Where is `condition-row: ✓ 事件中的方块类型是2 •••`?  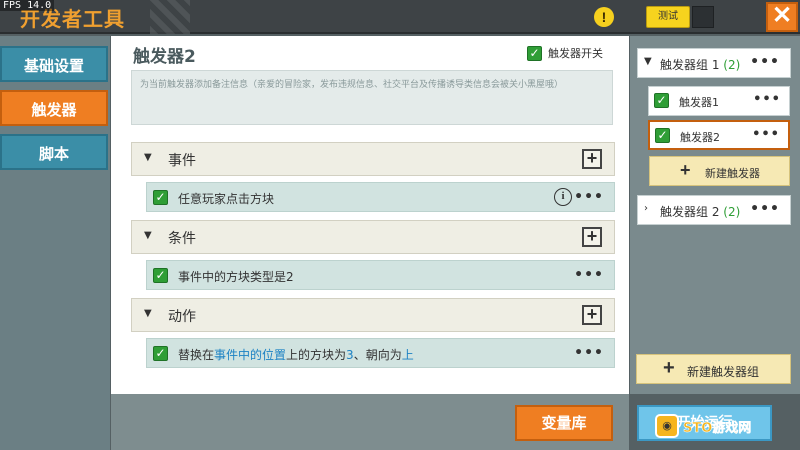 condition-row: ✓ 事件中的方块类型是2 ••• is located at coordinates (380, 275).